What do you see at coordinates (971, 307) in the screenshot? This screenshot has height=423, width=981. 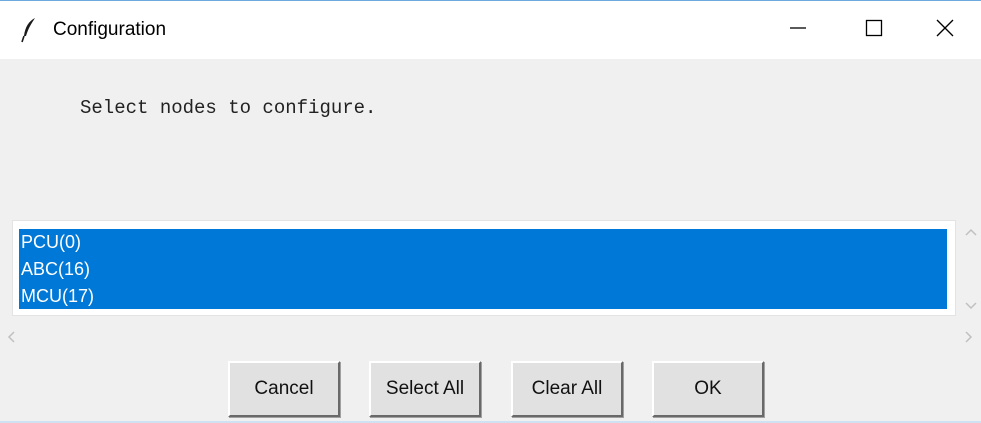 I see `chevron-down-icon` at bounding box center [971, 307].